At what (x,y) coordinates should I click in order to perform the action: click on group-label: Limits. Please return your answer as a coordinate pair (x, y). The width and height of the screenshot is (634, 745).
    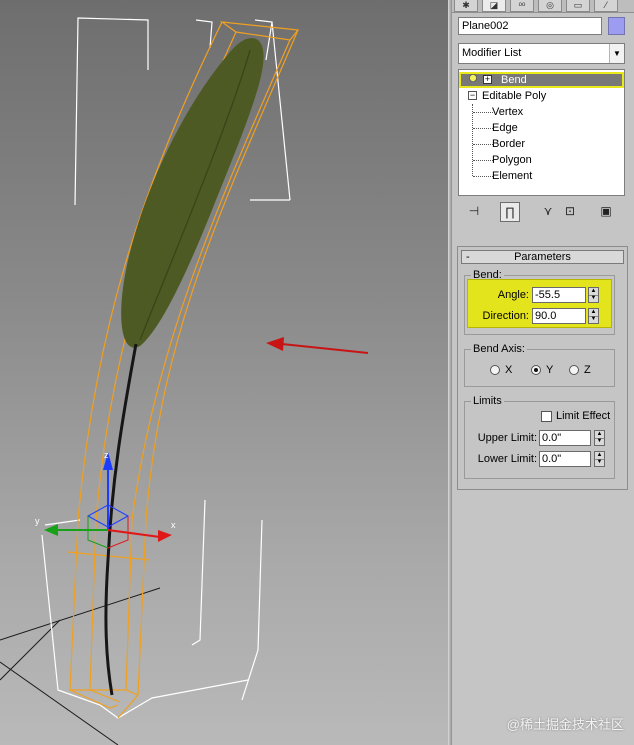
    Looking at the image, I should click on (487, 401).